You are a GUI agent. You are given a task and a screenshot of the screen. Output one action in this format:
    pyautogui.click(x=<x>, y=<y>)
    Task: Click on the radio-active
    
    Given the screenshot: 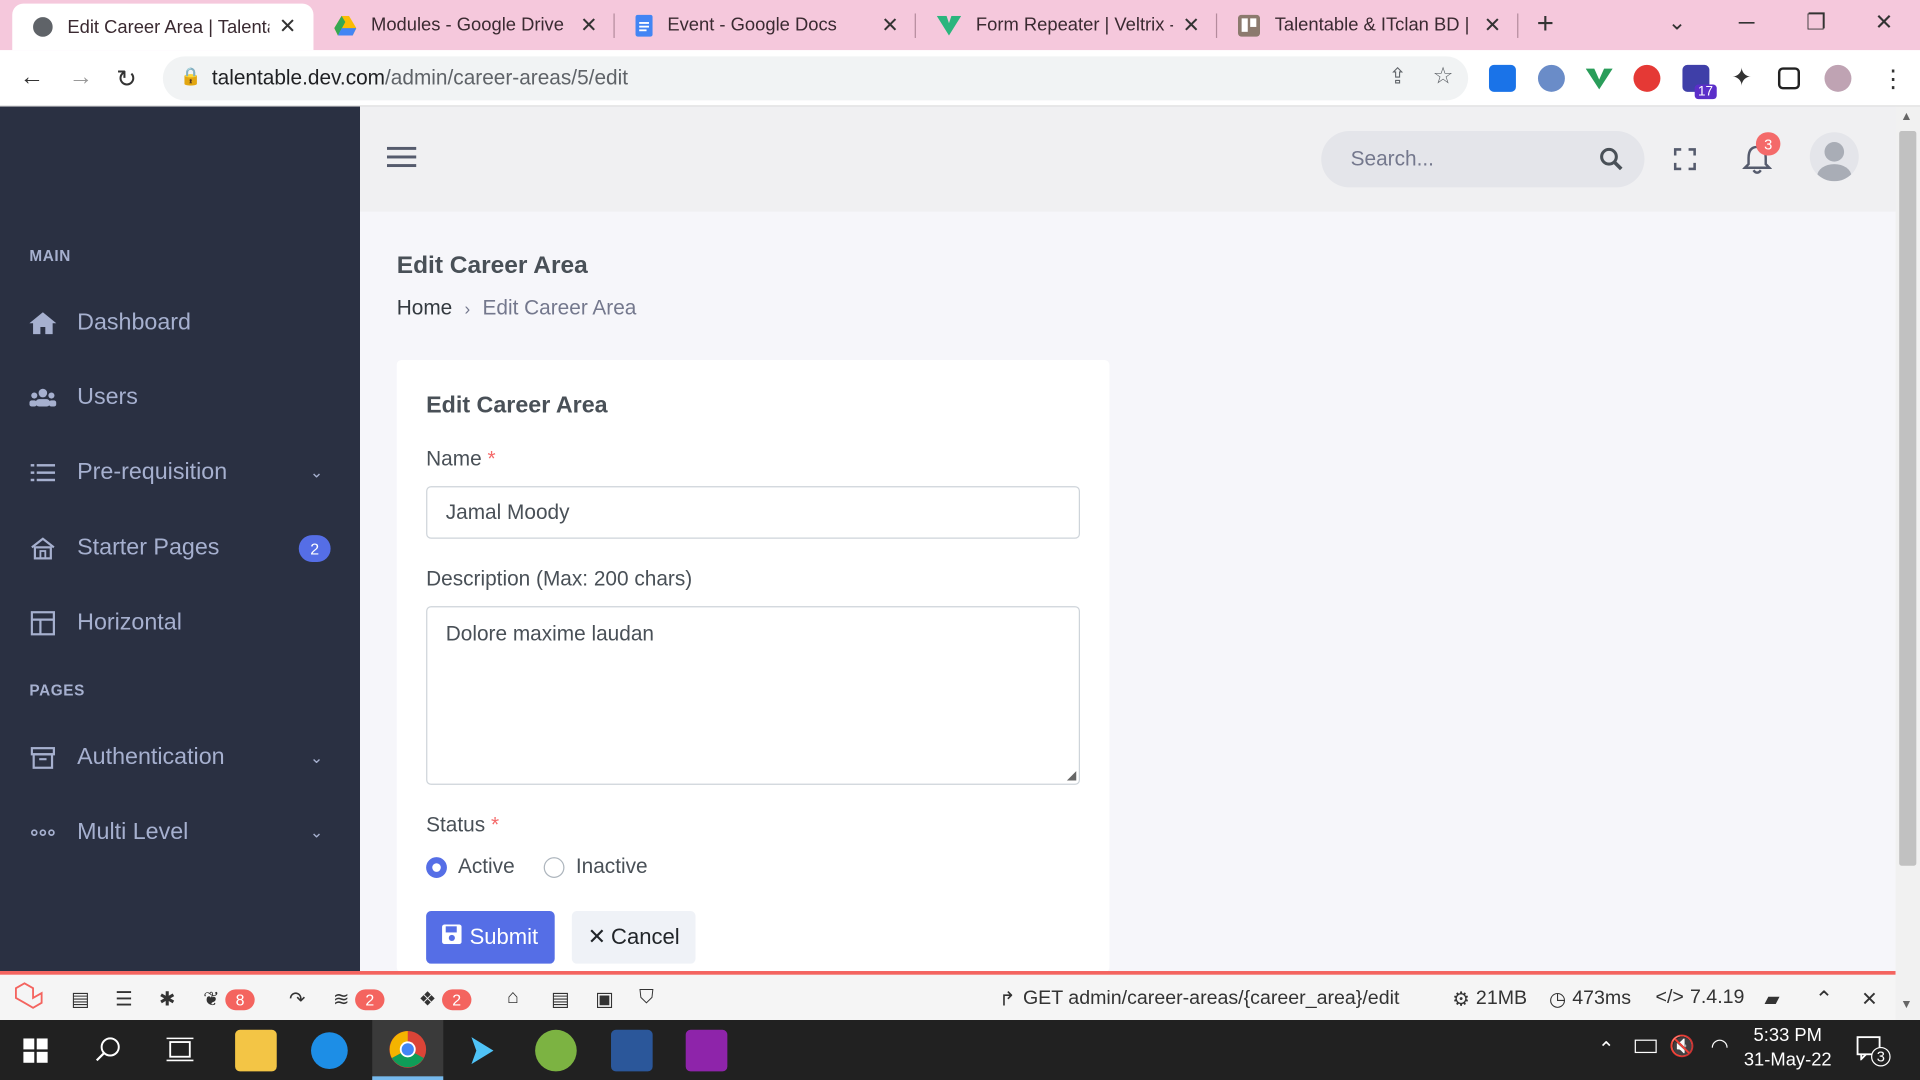 What is the action you would take?
    pyautogui.click(x=436, y=867)
    